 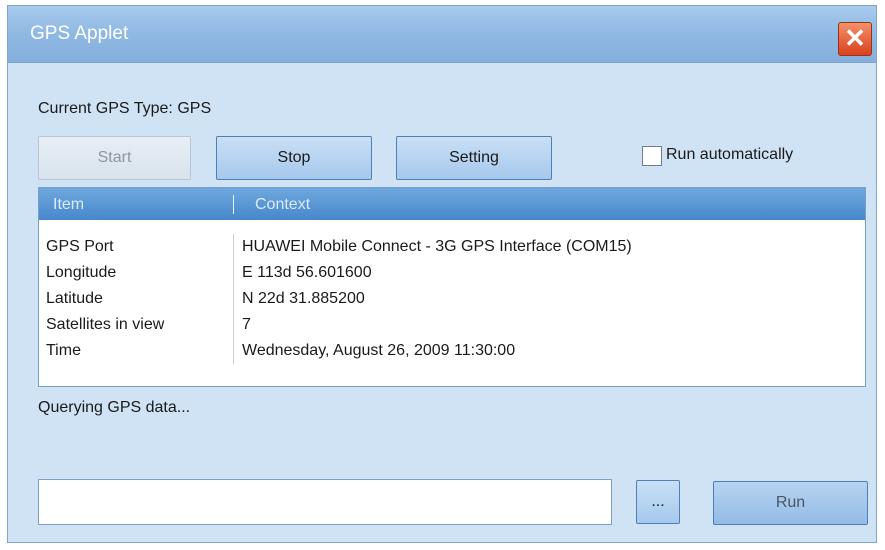 What do you see at coordinates (452, 325) in the screenshot?
I see `table-row: Satellites in view 7` at bounding box center [452, 325].